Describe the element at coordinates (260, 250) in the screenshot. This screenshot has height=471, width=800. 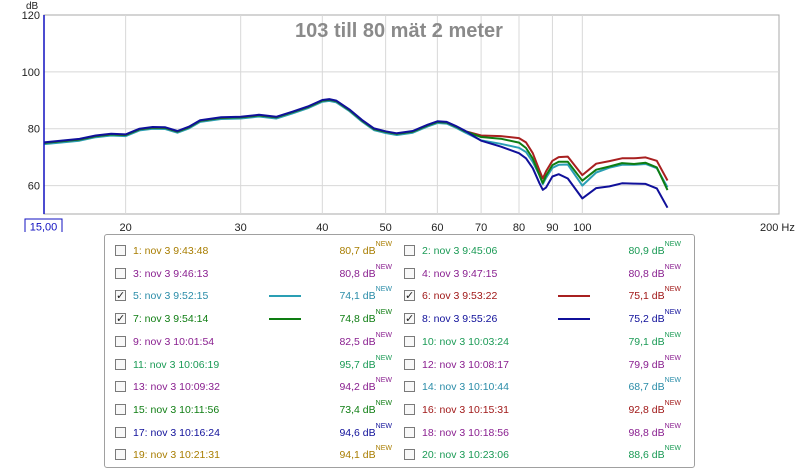
I see `legend-item: 1: nov 3 9:43:48 80,7 dBNEW` at that location.